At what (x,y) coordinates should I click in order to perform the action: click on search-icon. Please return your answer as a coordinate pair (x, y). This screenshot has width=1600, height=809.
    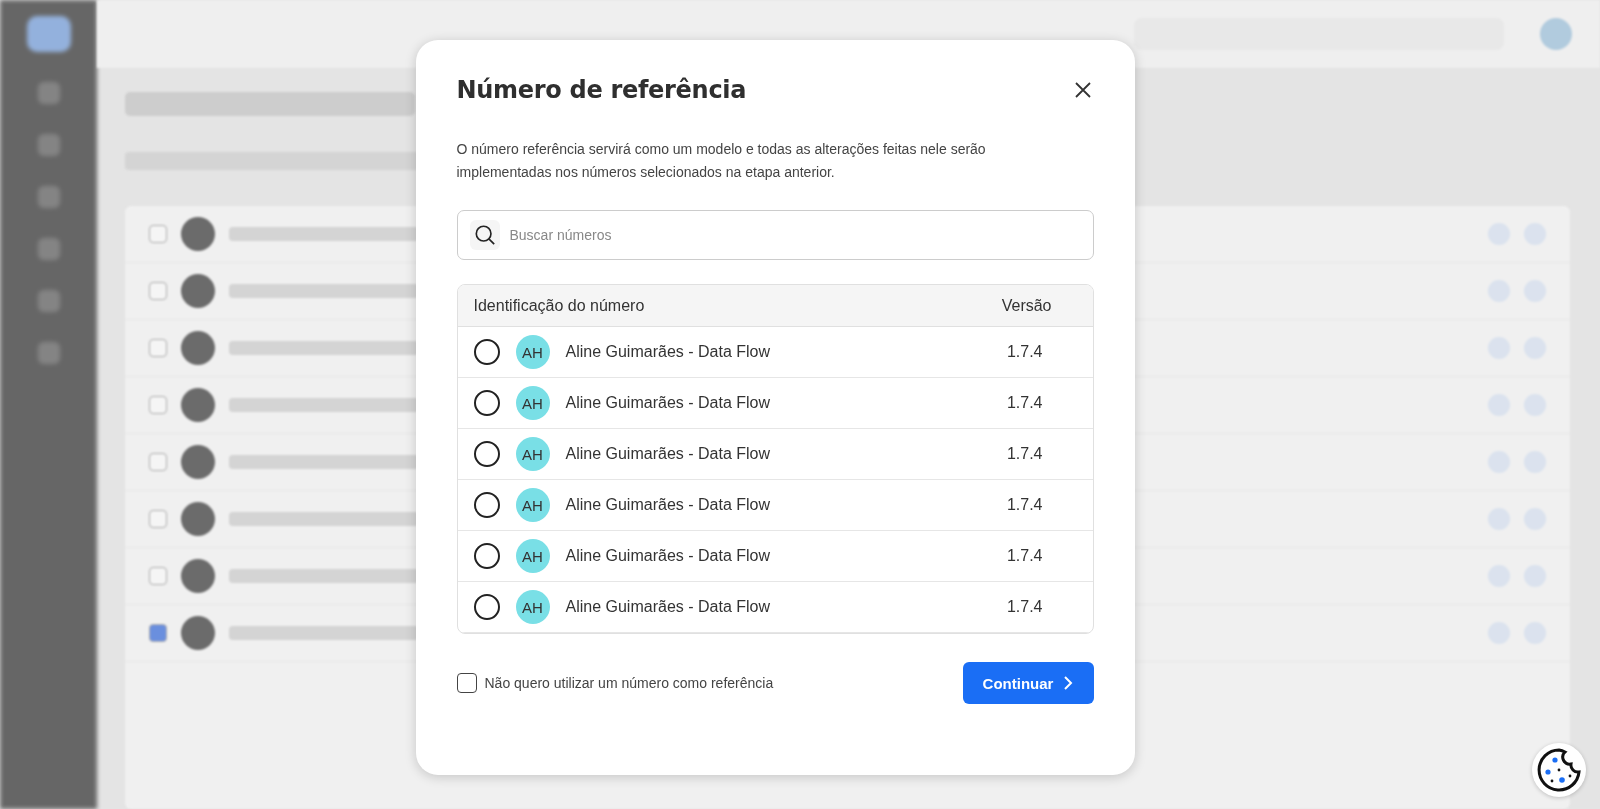
    Looking at the image, I should click on (484, 235).